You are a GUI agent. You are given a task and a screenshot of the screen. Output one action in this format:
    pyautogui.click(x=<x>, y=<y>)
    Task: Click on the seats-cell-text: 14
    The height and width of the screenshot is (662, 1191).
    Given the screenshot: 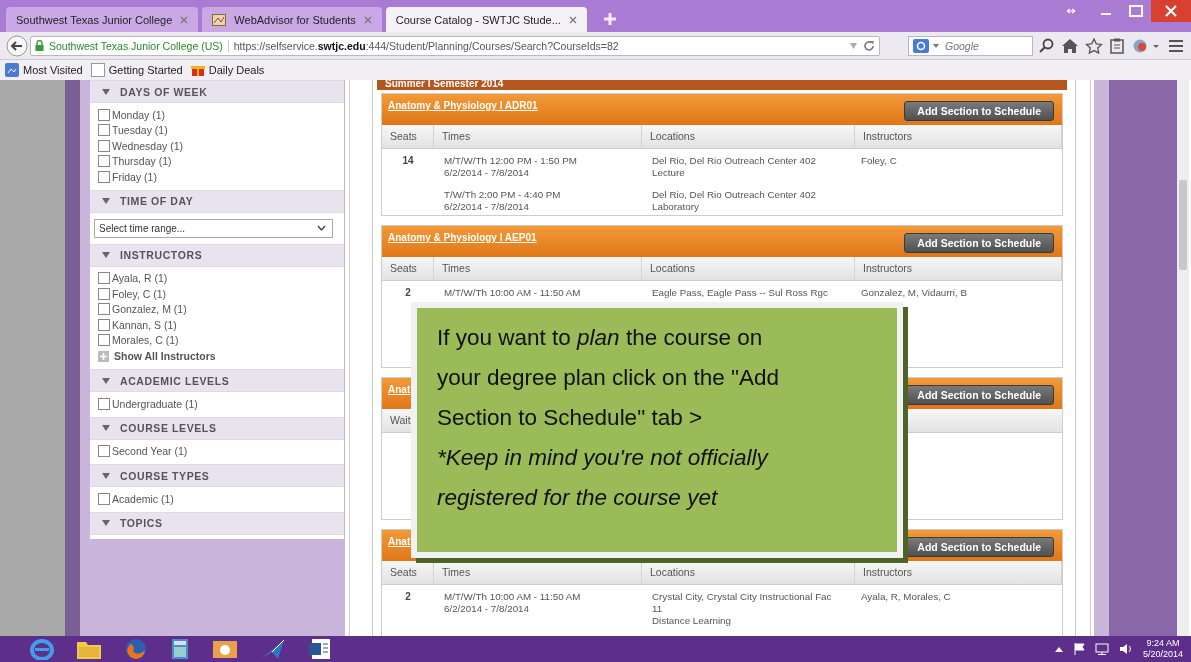 What is the action you would take?
    pyautogui.click(x=408, y=161)
    